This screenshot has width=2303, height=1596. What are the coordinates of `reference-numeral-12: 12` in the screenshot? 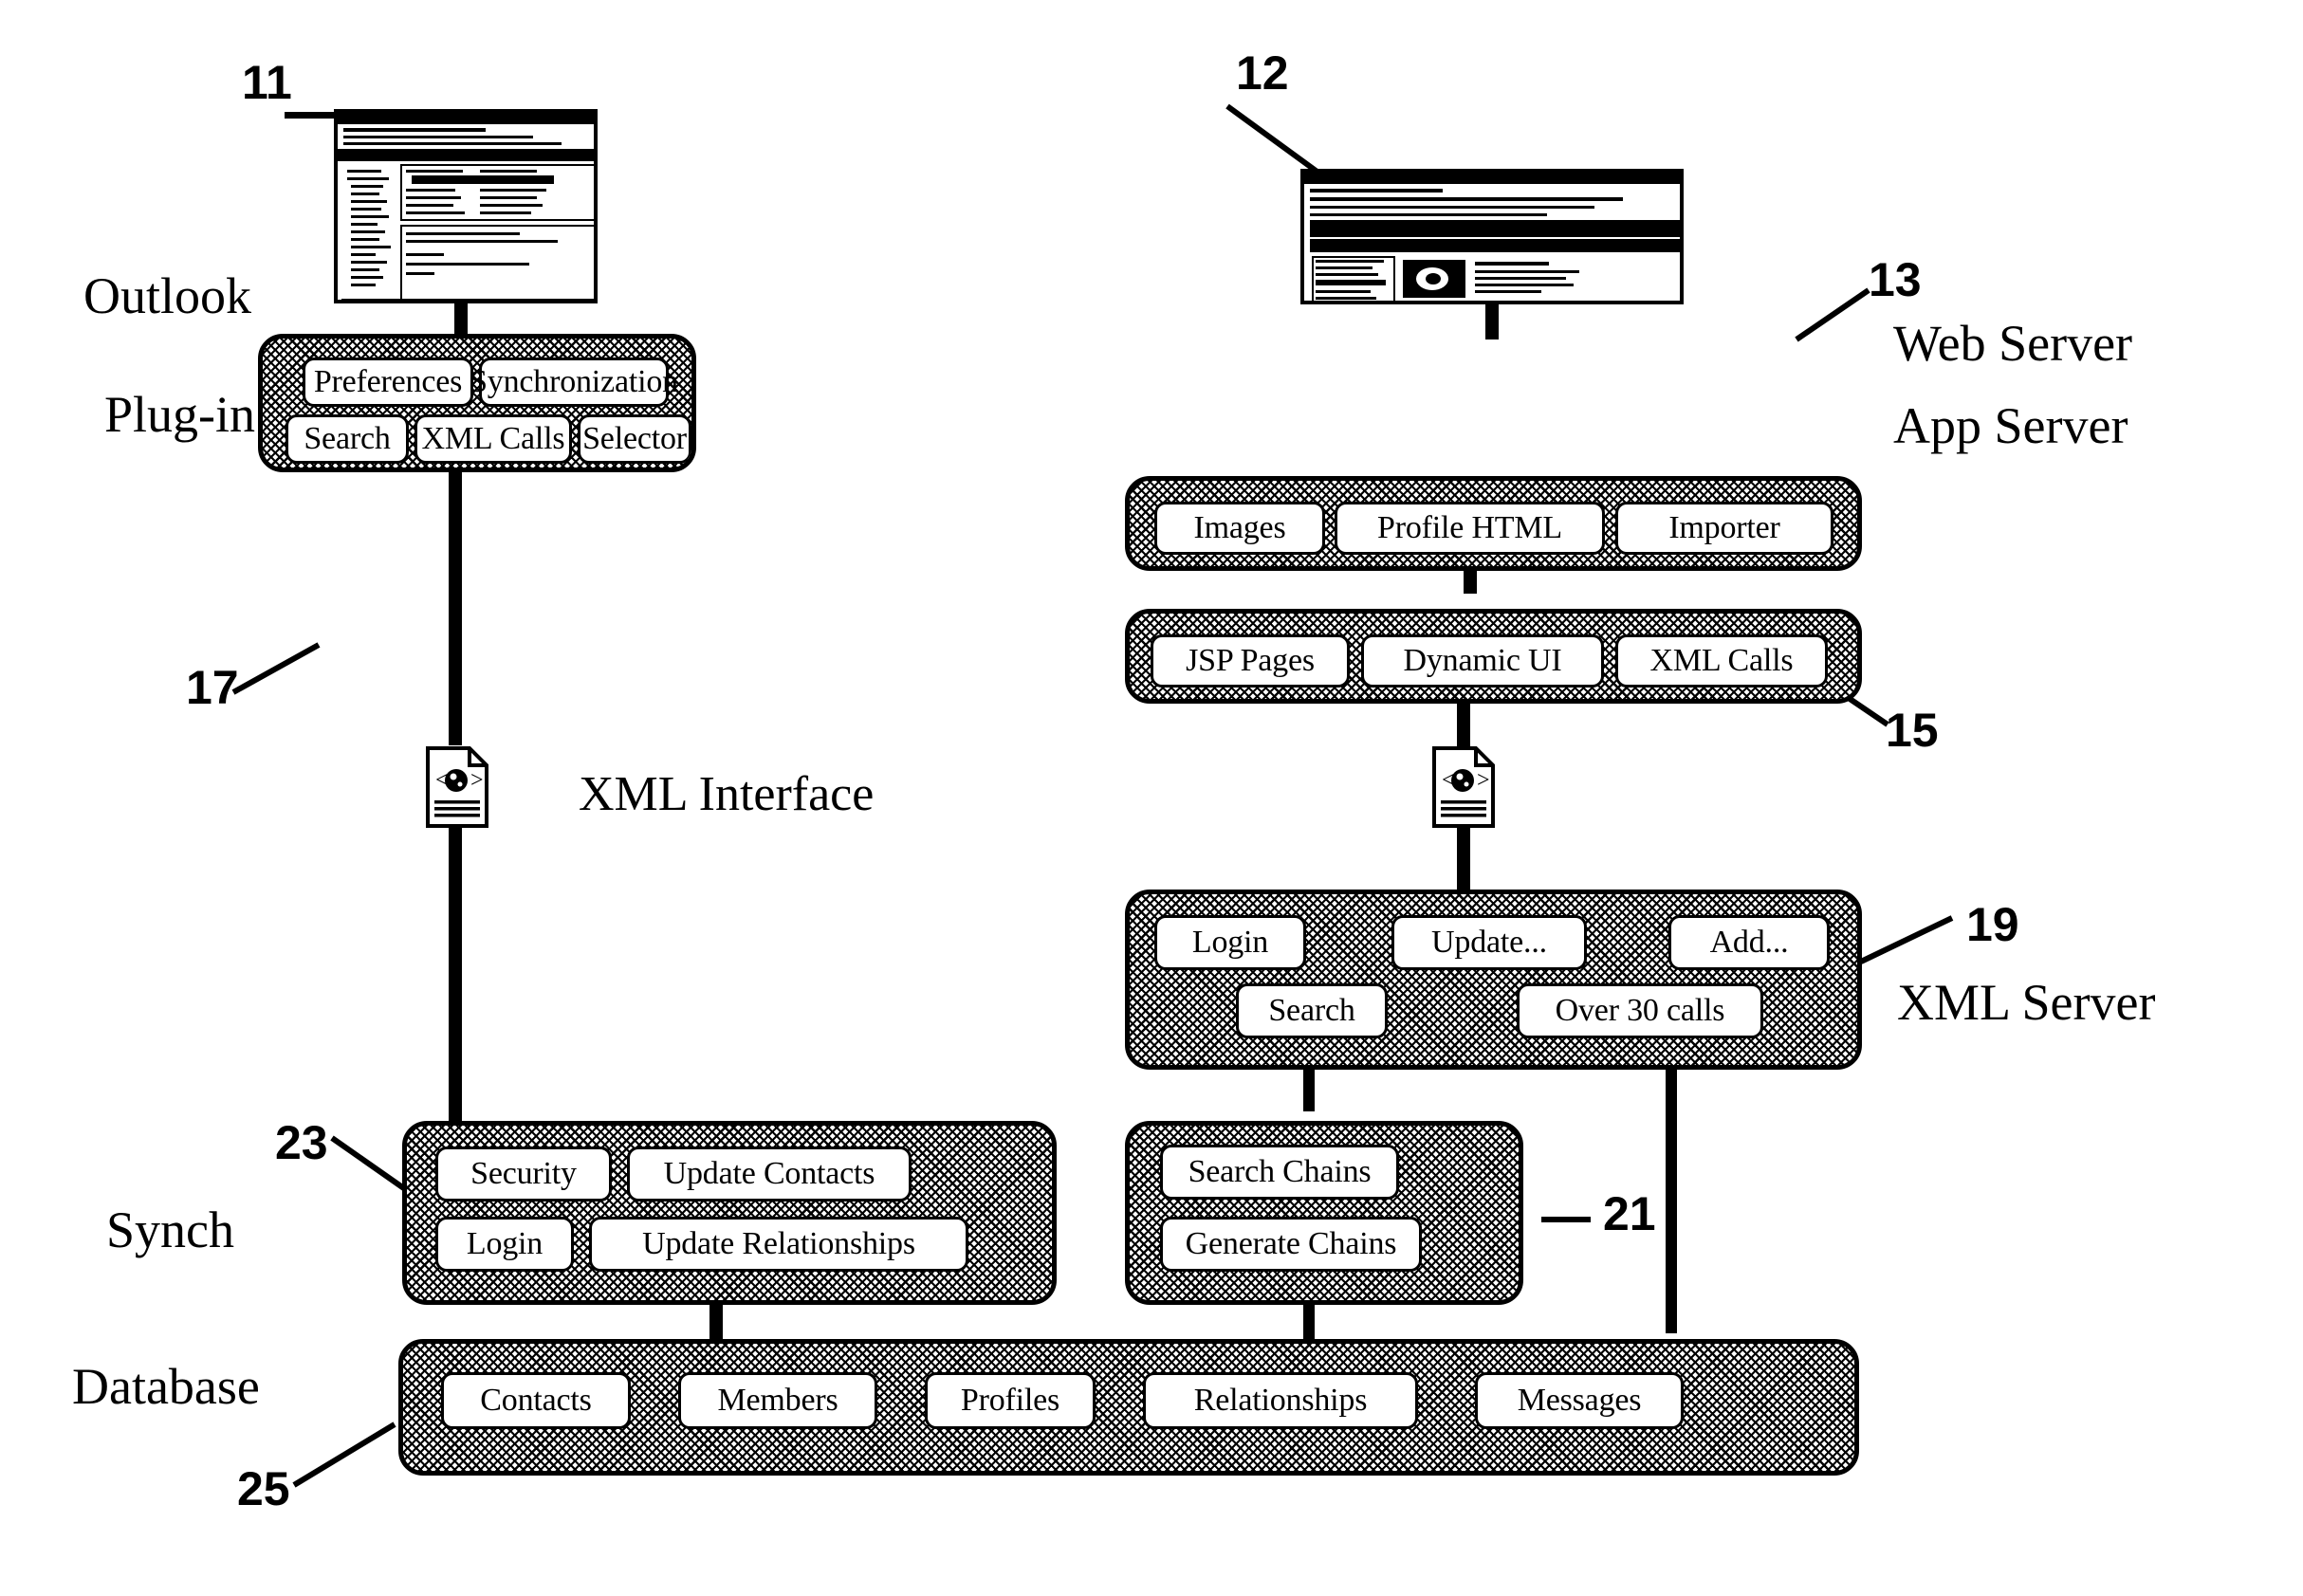 It's located at (1262, 73).